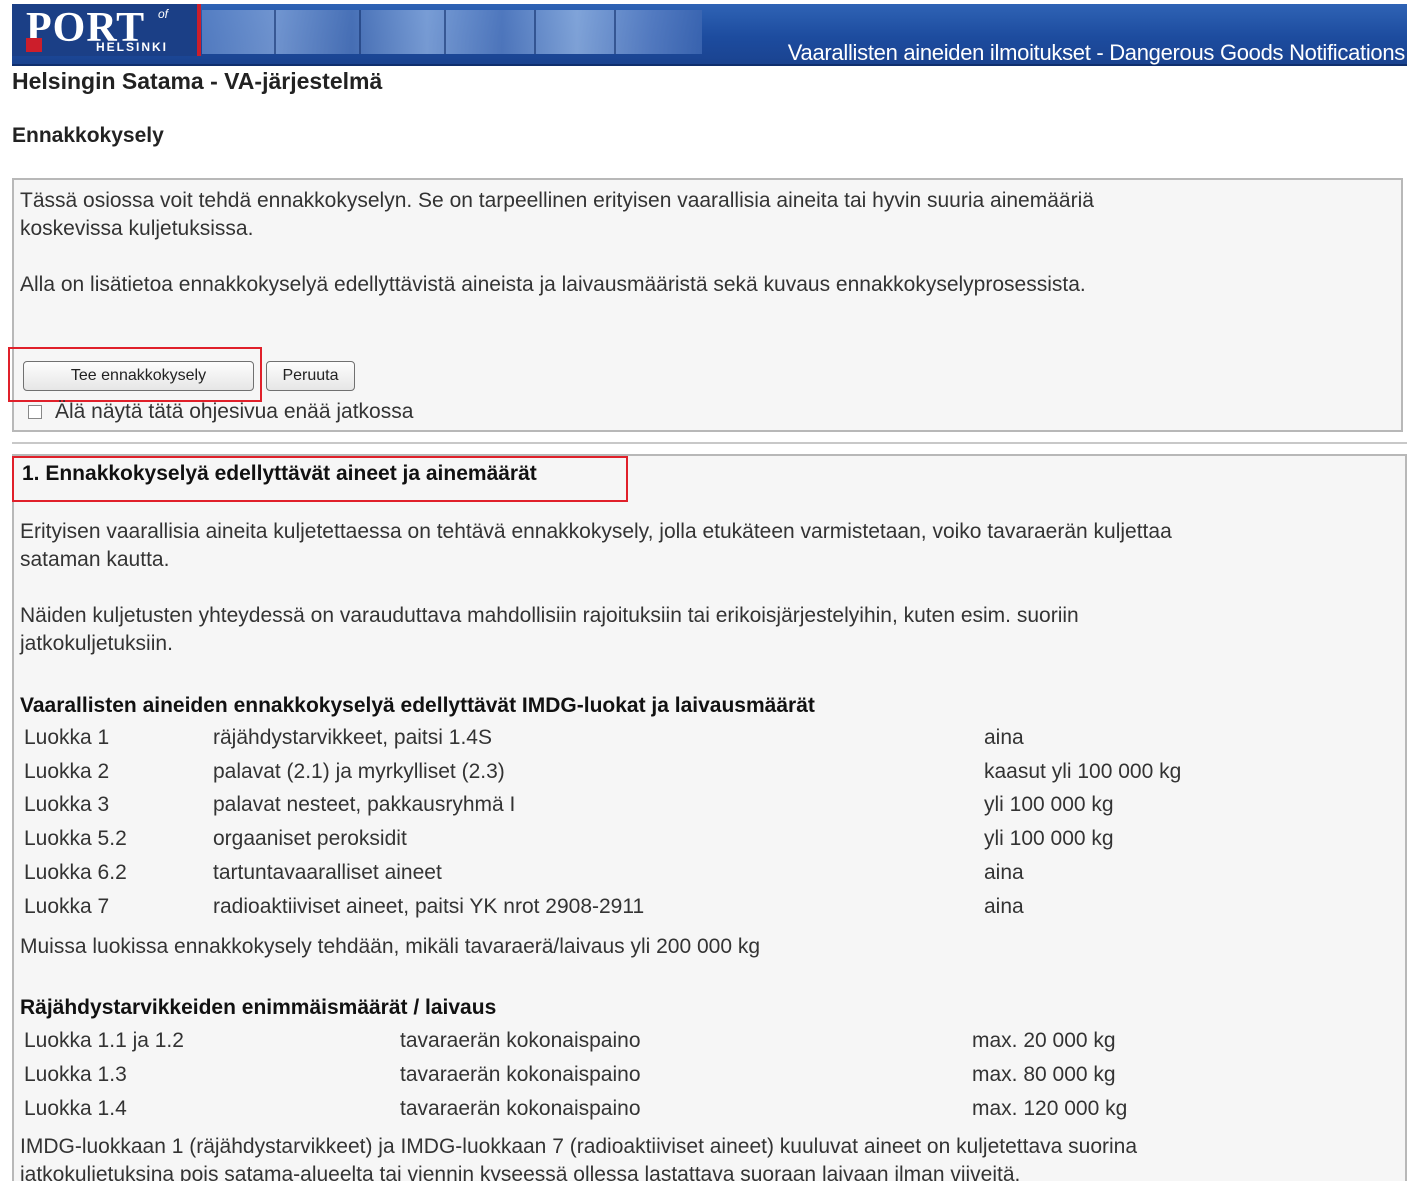  Describe the element at coordinates (67, 804) in the screenshot. I see `table-cell-class: Luokka 3` at that location.